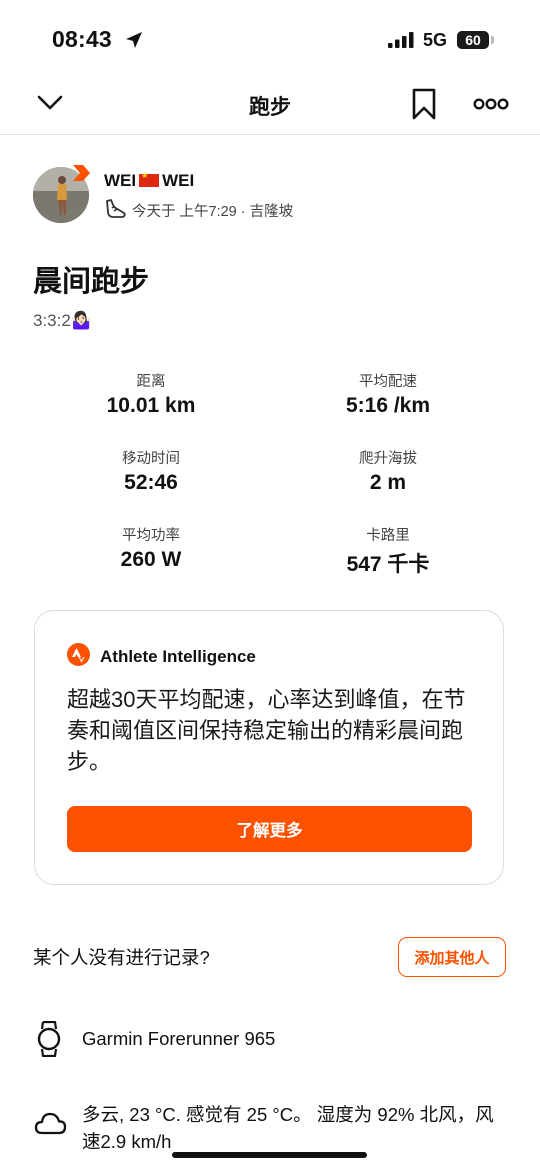 The image size is (540, 1171). What do you see at coordinates (492, 40) in the screenshot?
I see `battery-nub` at bounding box center [492, 40].